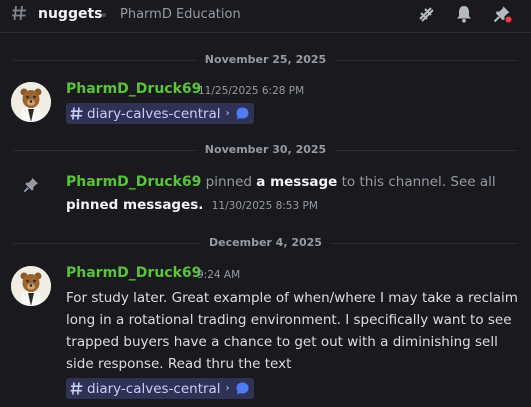  I want to click on threads-icon, so click(426, 14).